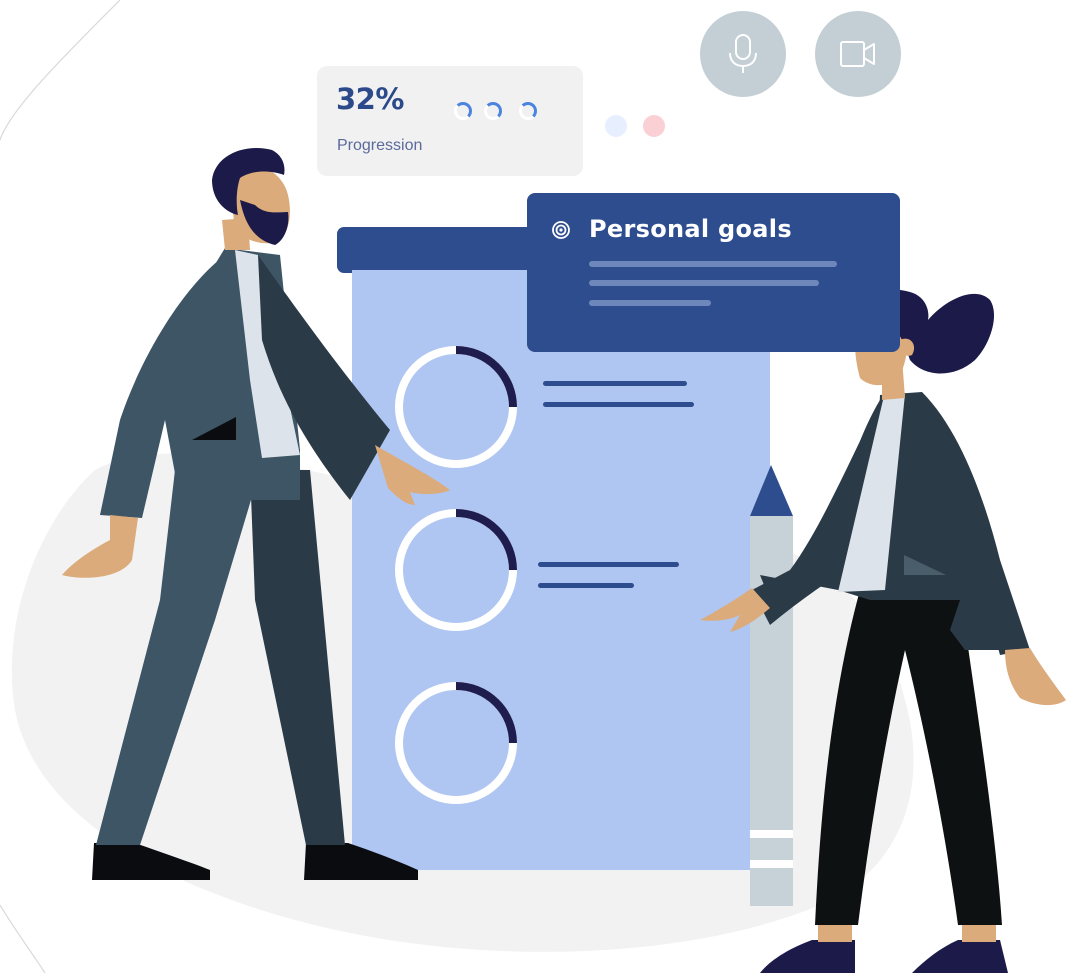 The height and width of the screenshot is (973, 1068). Describe the element at coordinates (437, 250) in the screenshot. I see `document-header-tab` at that location.